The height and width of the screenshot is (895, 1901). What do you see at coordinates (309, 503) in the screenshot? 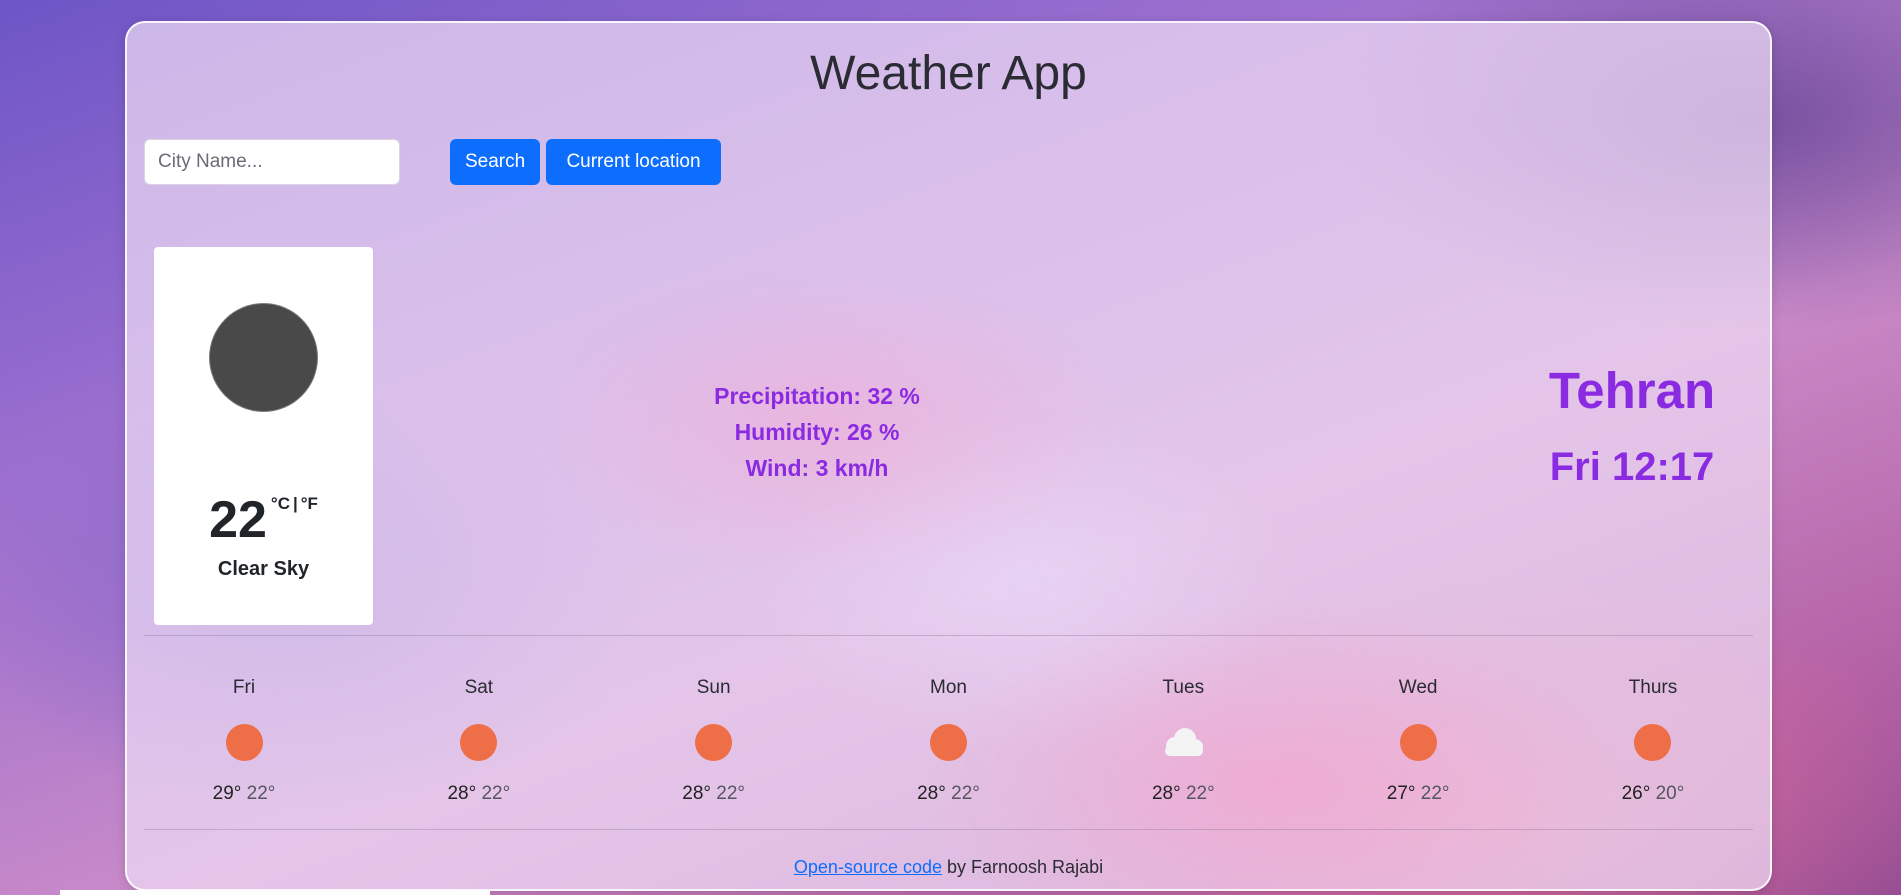
I see `fahrenheit-link: °F` at bounding box center [309, 503].